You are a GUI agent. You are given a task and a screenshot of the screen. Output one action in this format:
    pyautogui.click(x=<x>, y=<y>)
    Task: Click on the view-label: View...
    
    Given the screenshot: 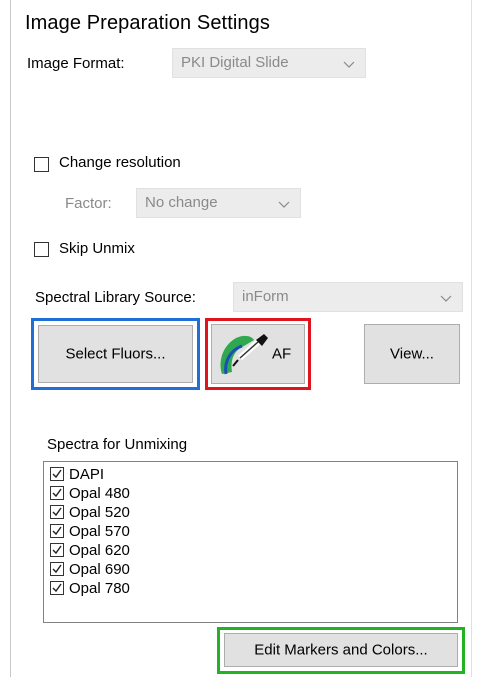 What is the action you would take?
    pyautogui.click(x=412, y=354)
    